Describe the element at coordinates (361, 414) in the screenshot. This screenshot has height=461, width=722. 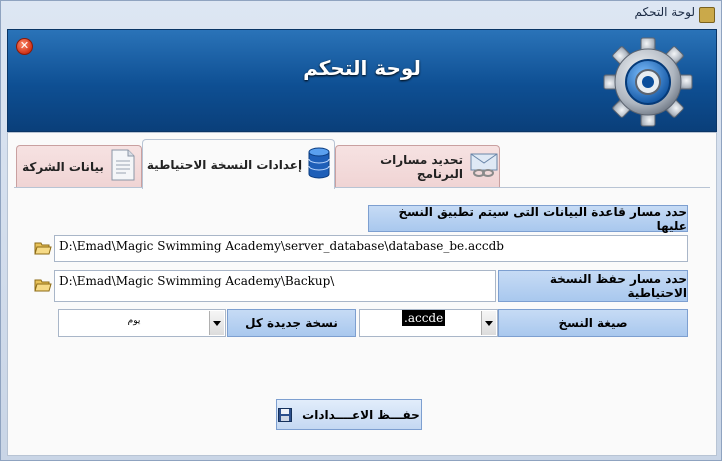
I see `save-button-label: حفـــظ الاعــــدادات` at that location.